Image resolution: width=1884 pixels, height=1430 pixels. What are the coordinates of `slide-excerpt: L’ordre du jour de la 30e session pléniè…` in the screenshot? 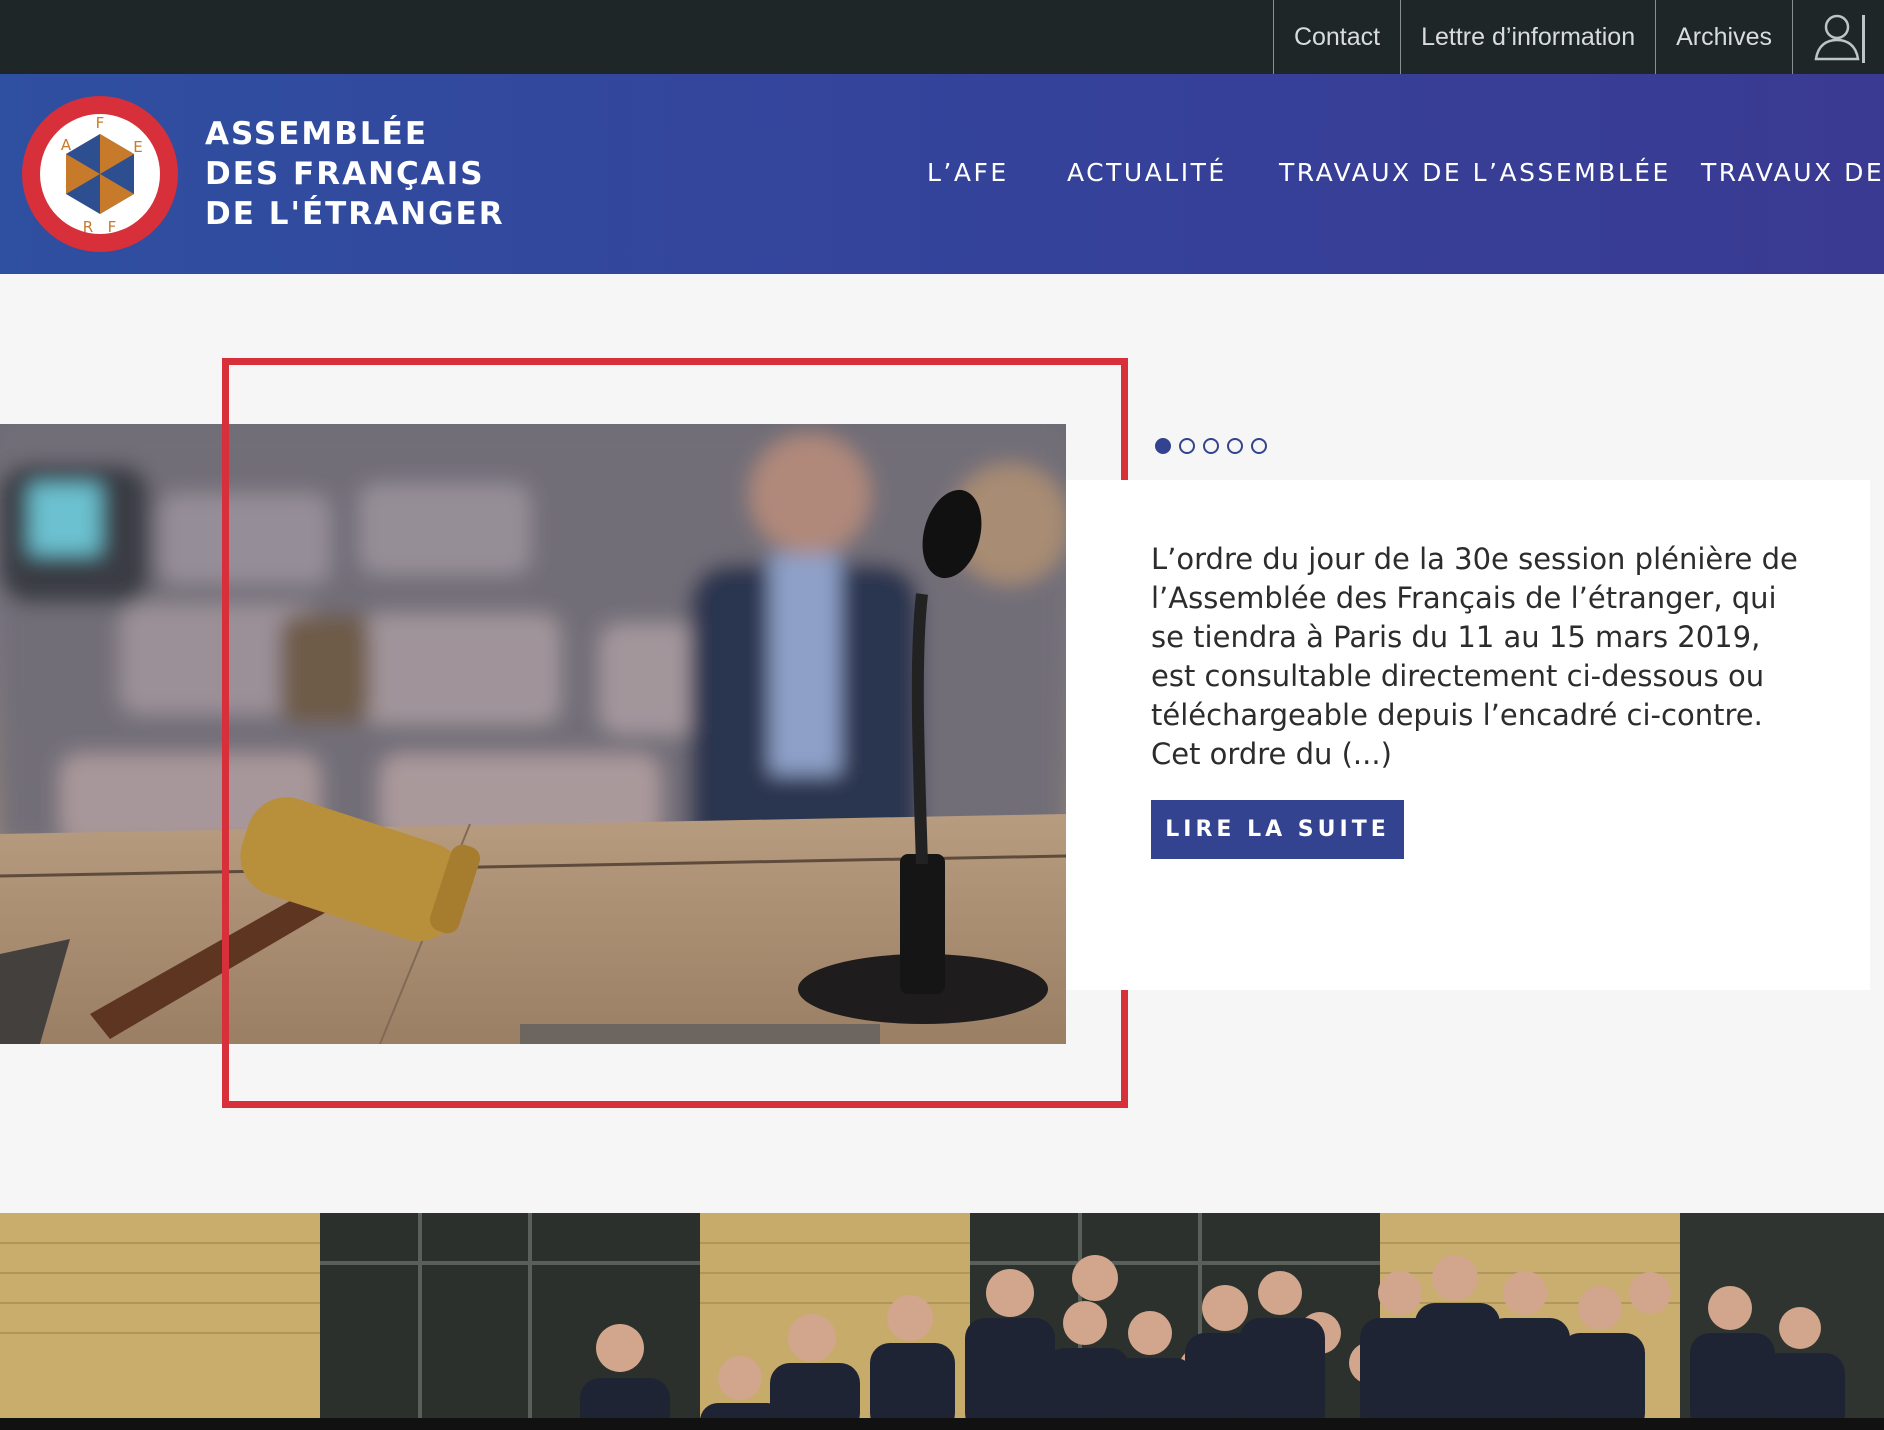 It's located at (1474, 656).